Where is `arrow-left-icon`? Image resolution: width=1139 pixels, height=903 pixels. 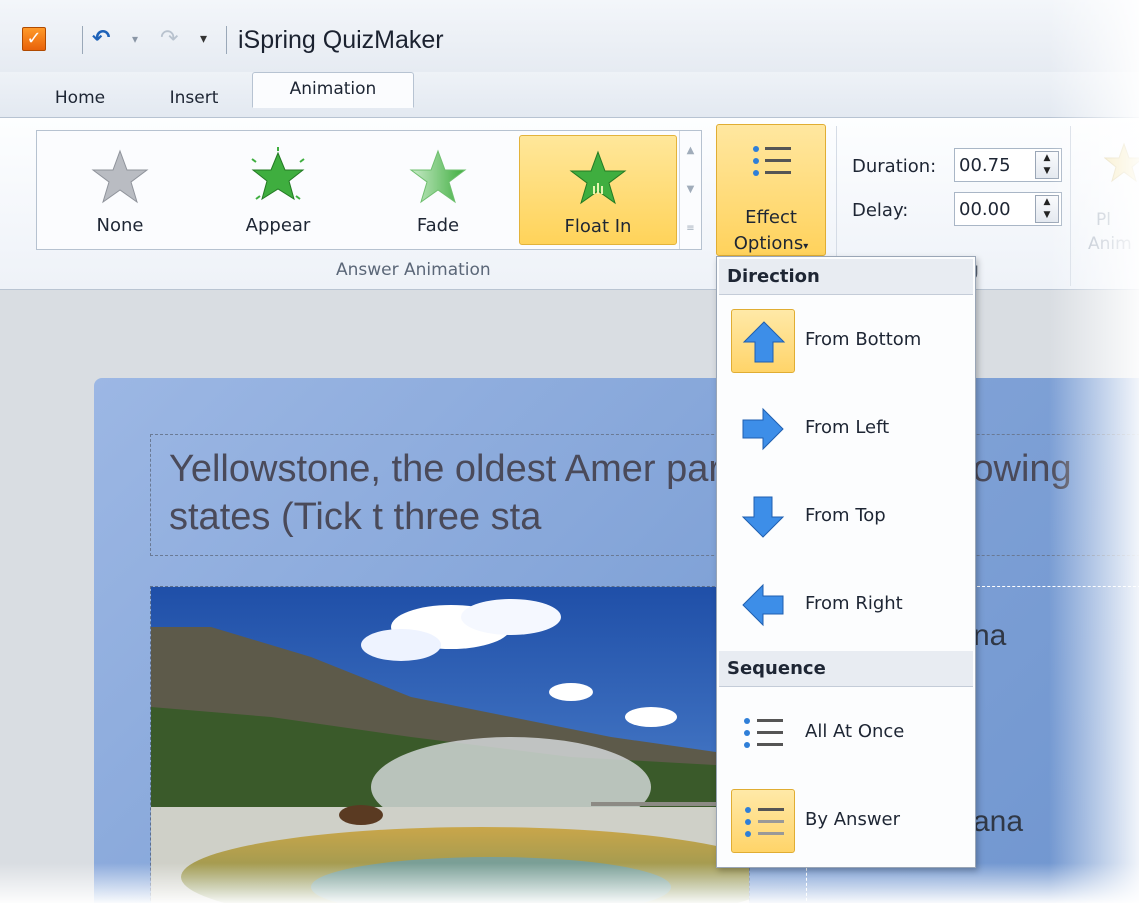
arrow-left-icon is located at coordinates (763, 605).